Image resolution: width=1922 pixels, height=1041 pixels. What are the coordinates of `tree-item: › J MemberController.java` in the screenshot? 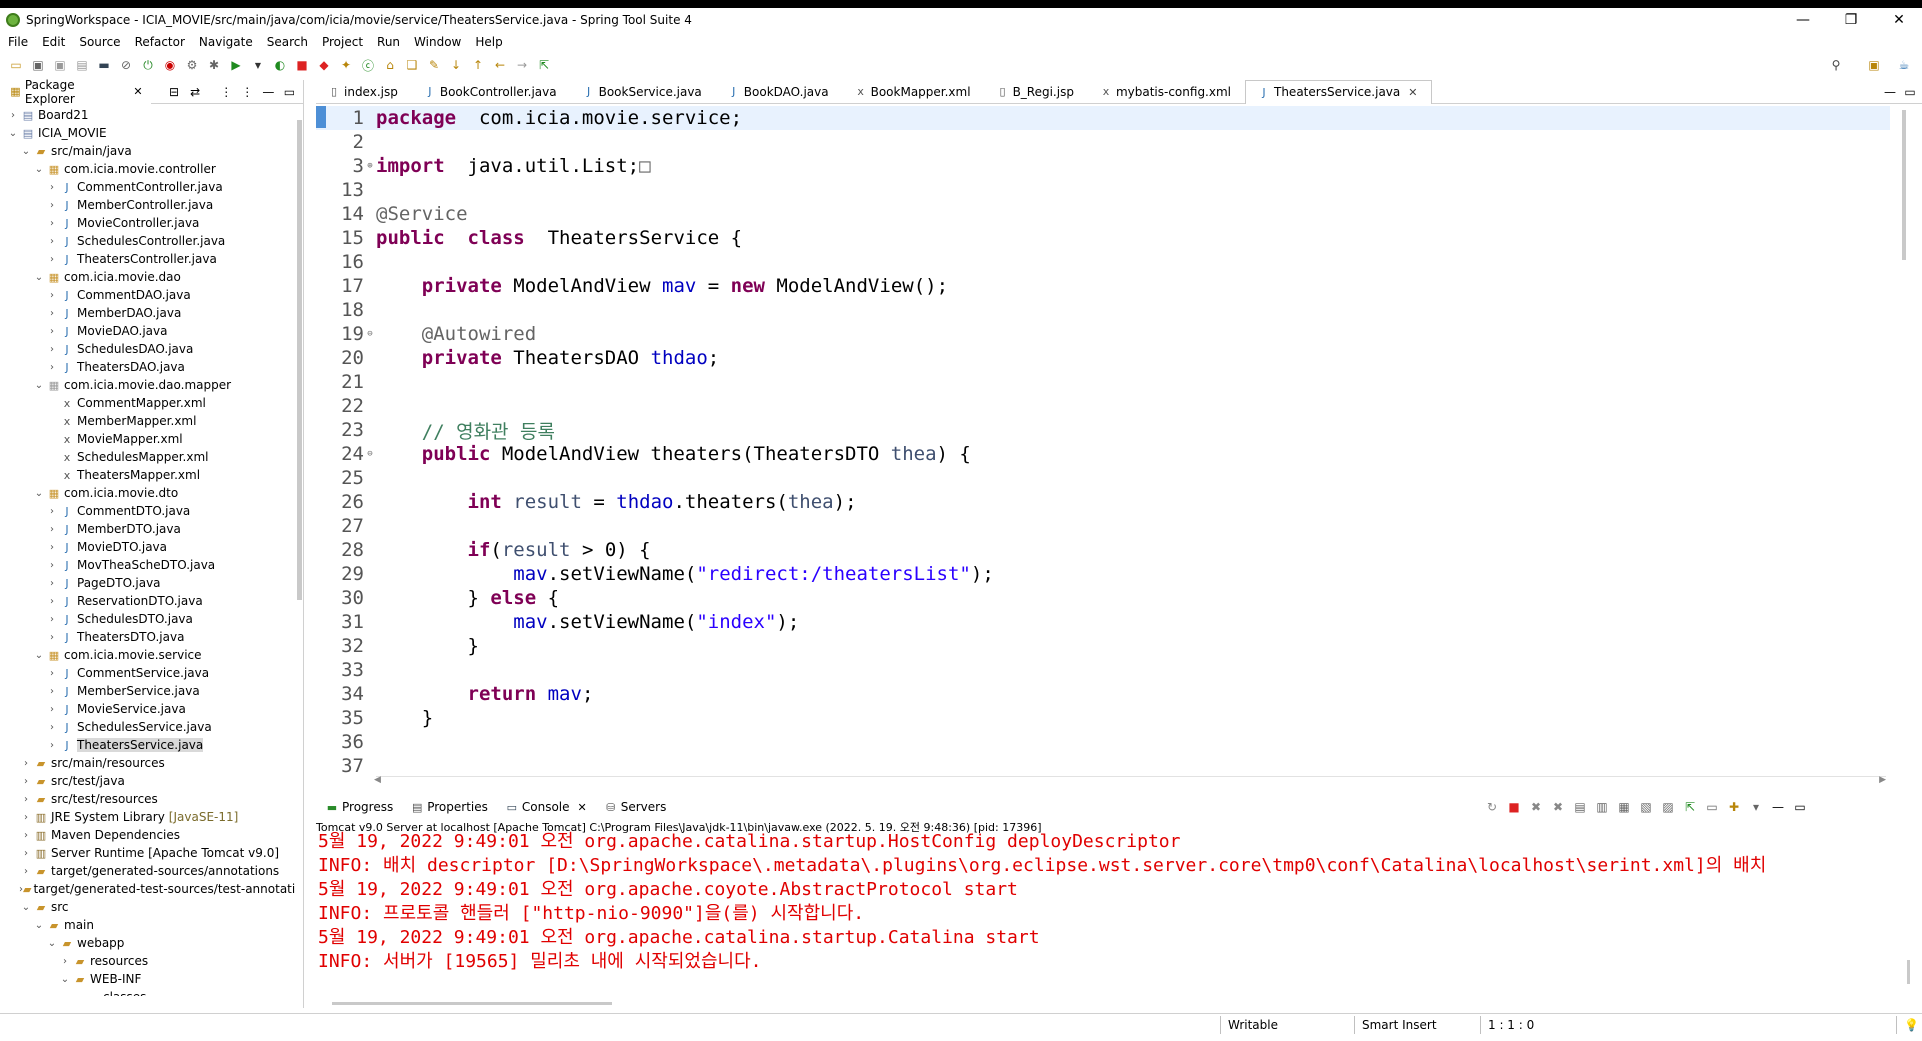 It's located at (147, 205).